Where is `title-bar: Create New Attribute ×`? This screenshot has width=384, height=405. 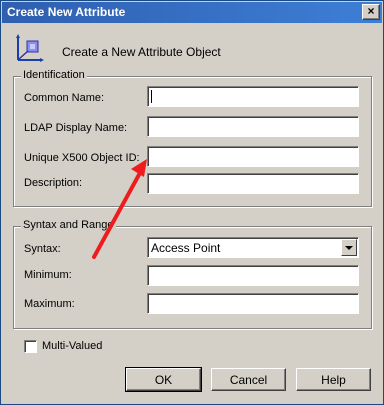
title-bar: Create New Attribute × is located at coordinates (192, 12).